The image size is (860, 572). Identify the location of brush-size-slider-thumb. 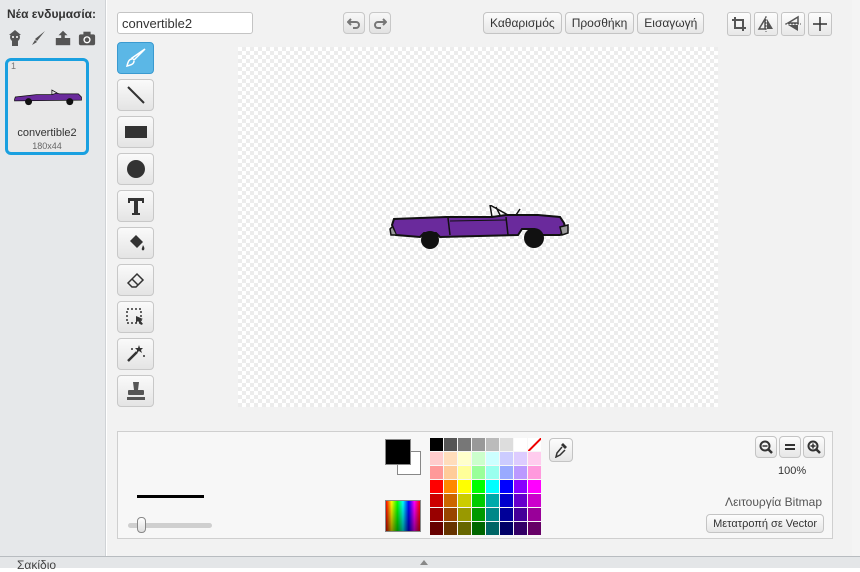
(141, 525).